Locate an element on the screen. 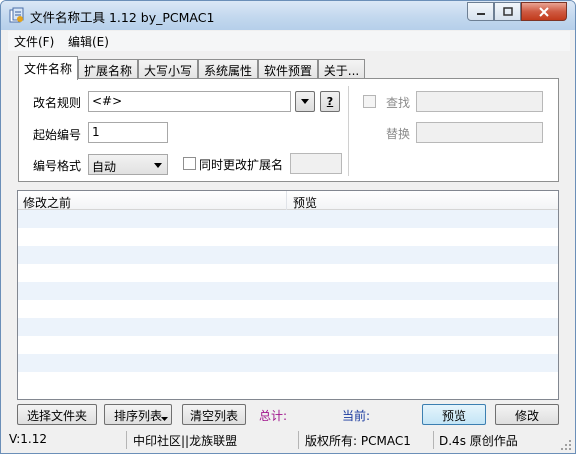 This screenshot has height=454, width=576. status-community: 中印社区||龙族联盟 is located at coordinates (185, 441).